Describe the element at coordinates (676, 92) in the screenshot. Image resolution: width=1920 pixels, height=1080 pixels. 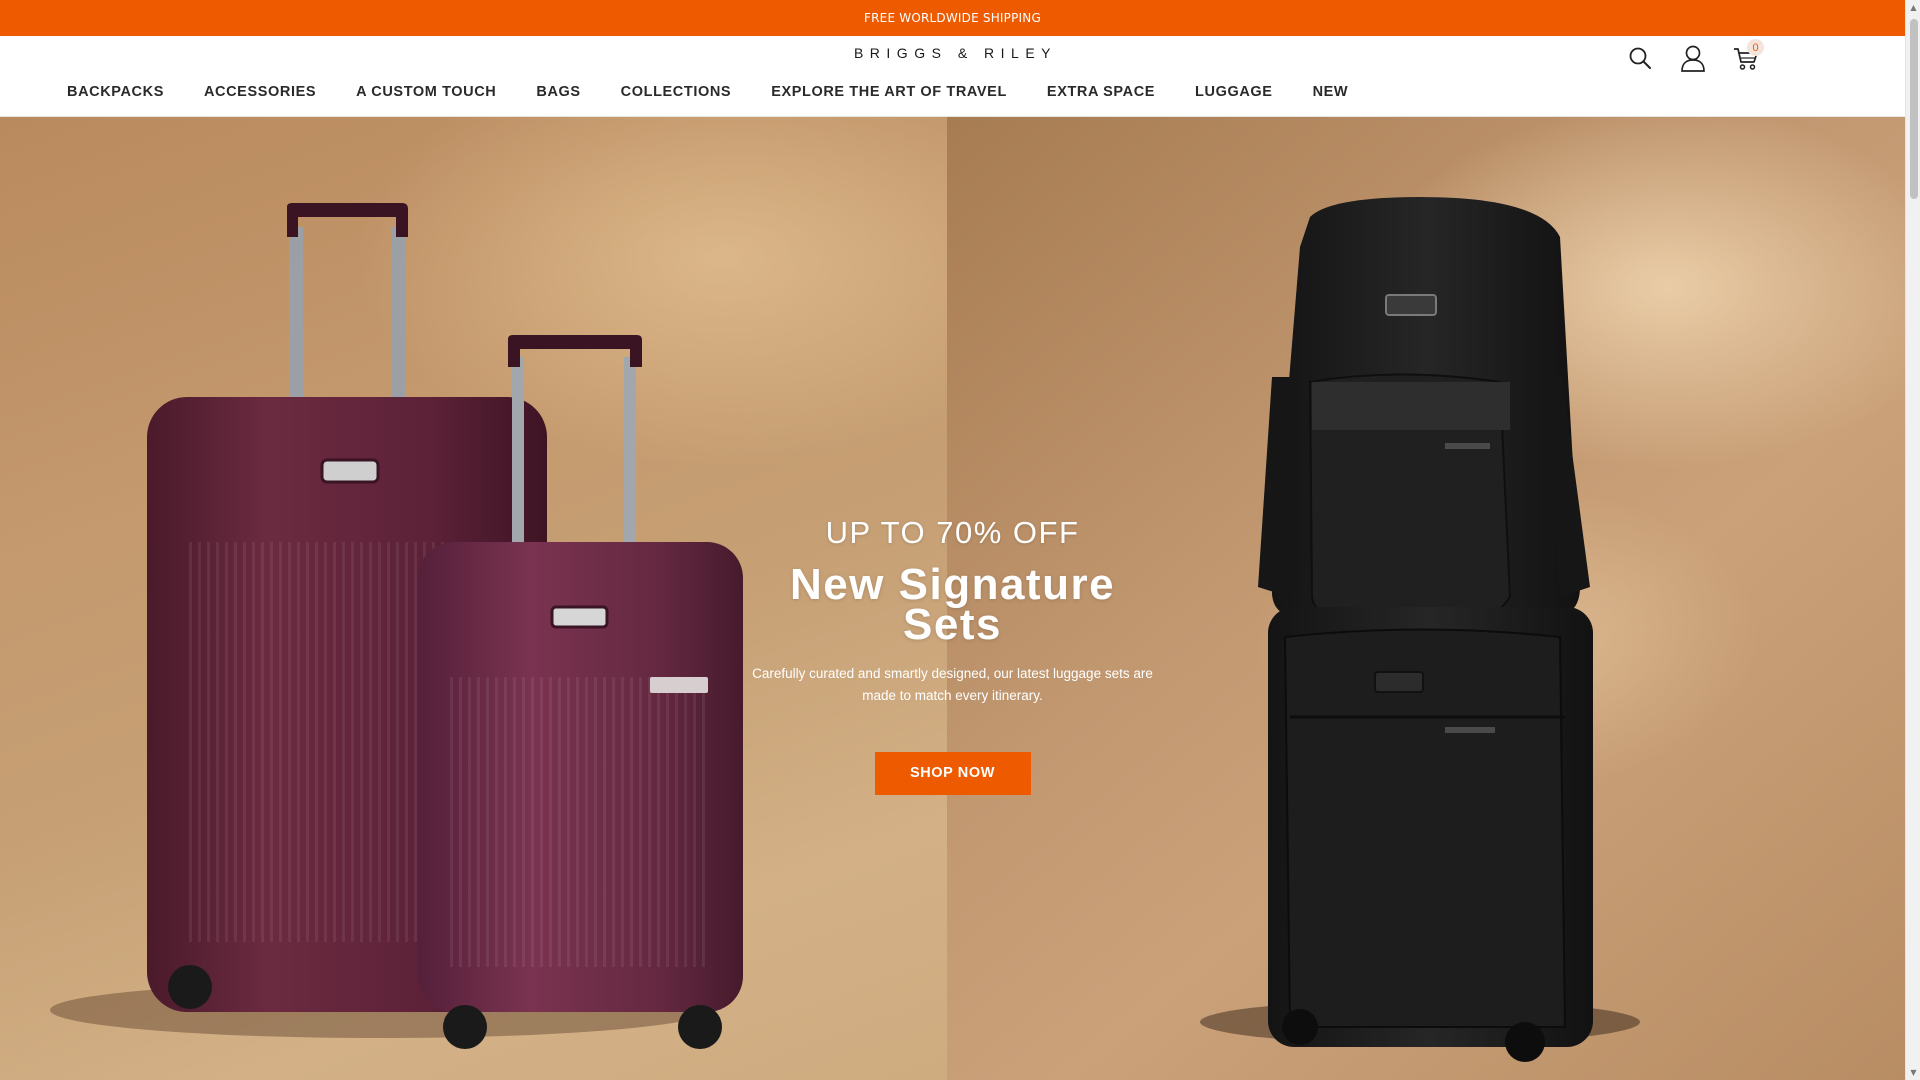
I see `nav-item-collections: COLLECTIONS` at that location.